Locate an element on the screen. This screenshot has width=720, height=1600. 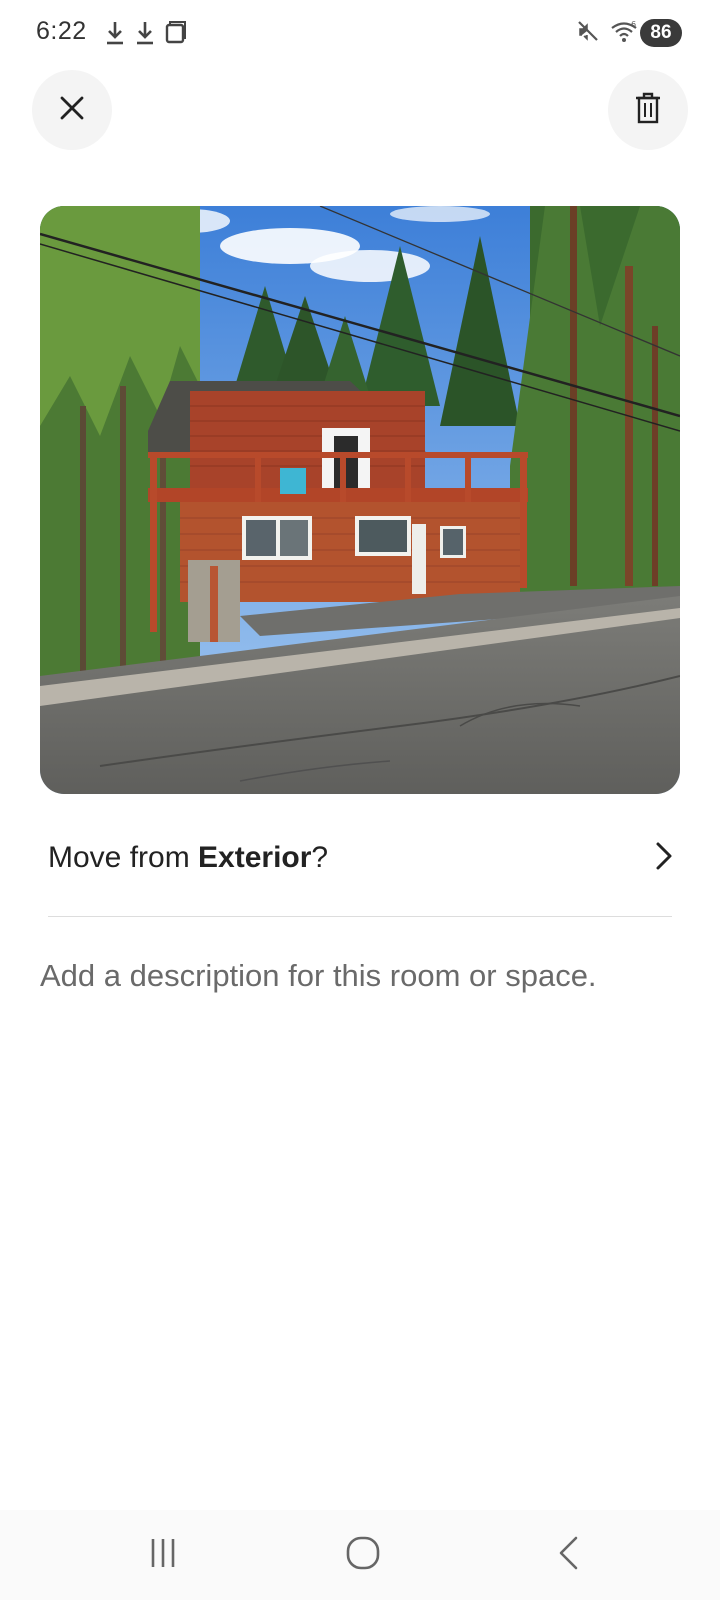
current-room-name: Exterior is located at coordinates (255, 857).